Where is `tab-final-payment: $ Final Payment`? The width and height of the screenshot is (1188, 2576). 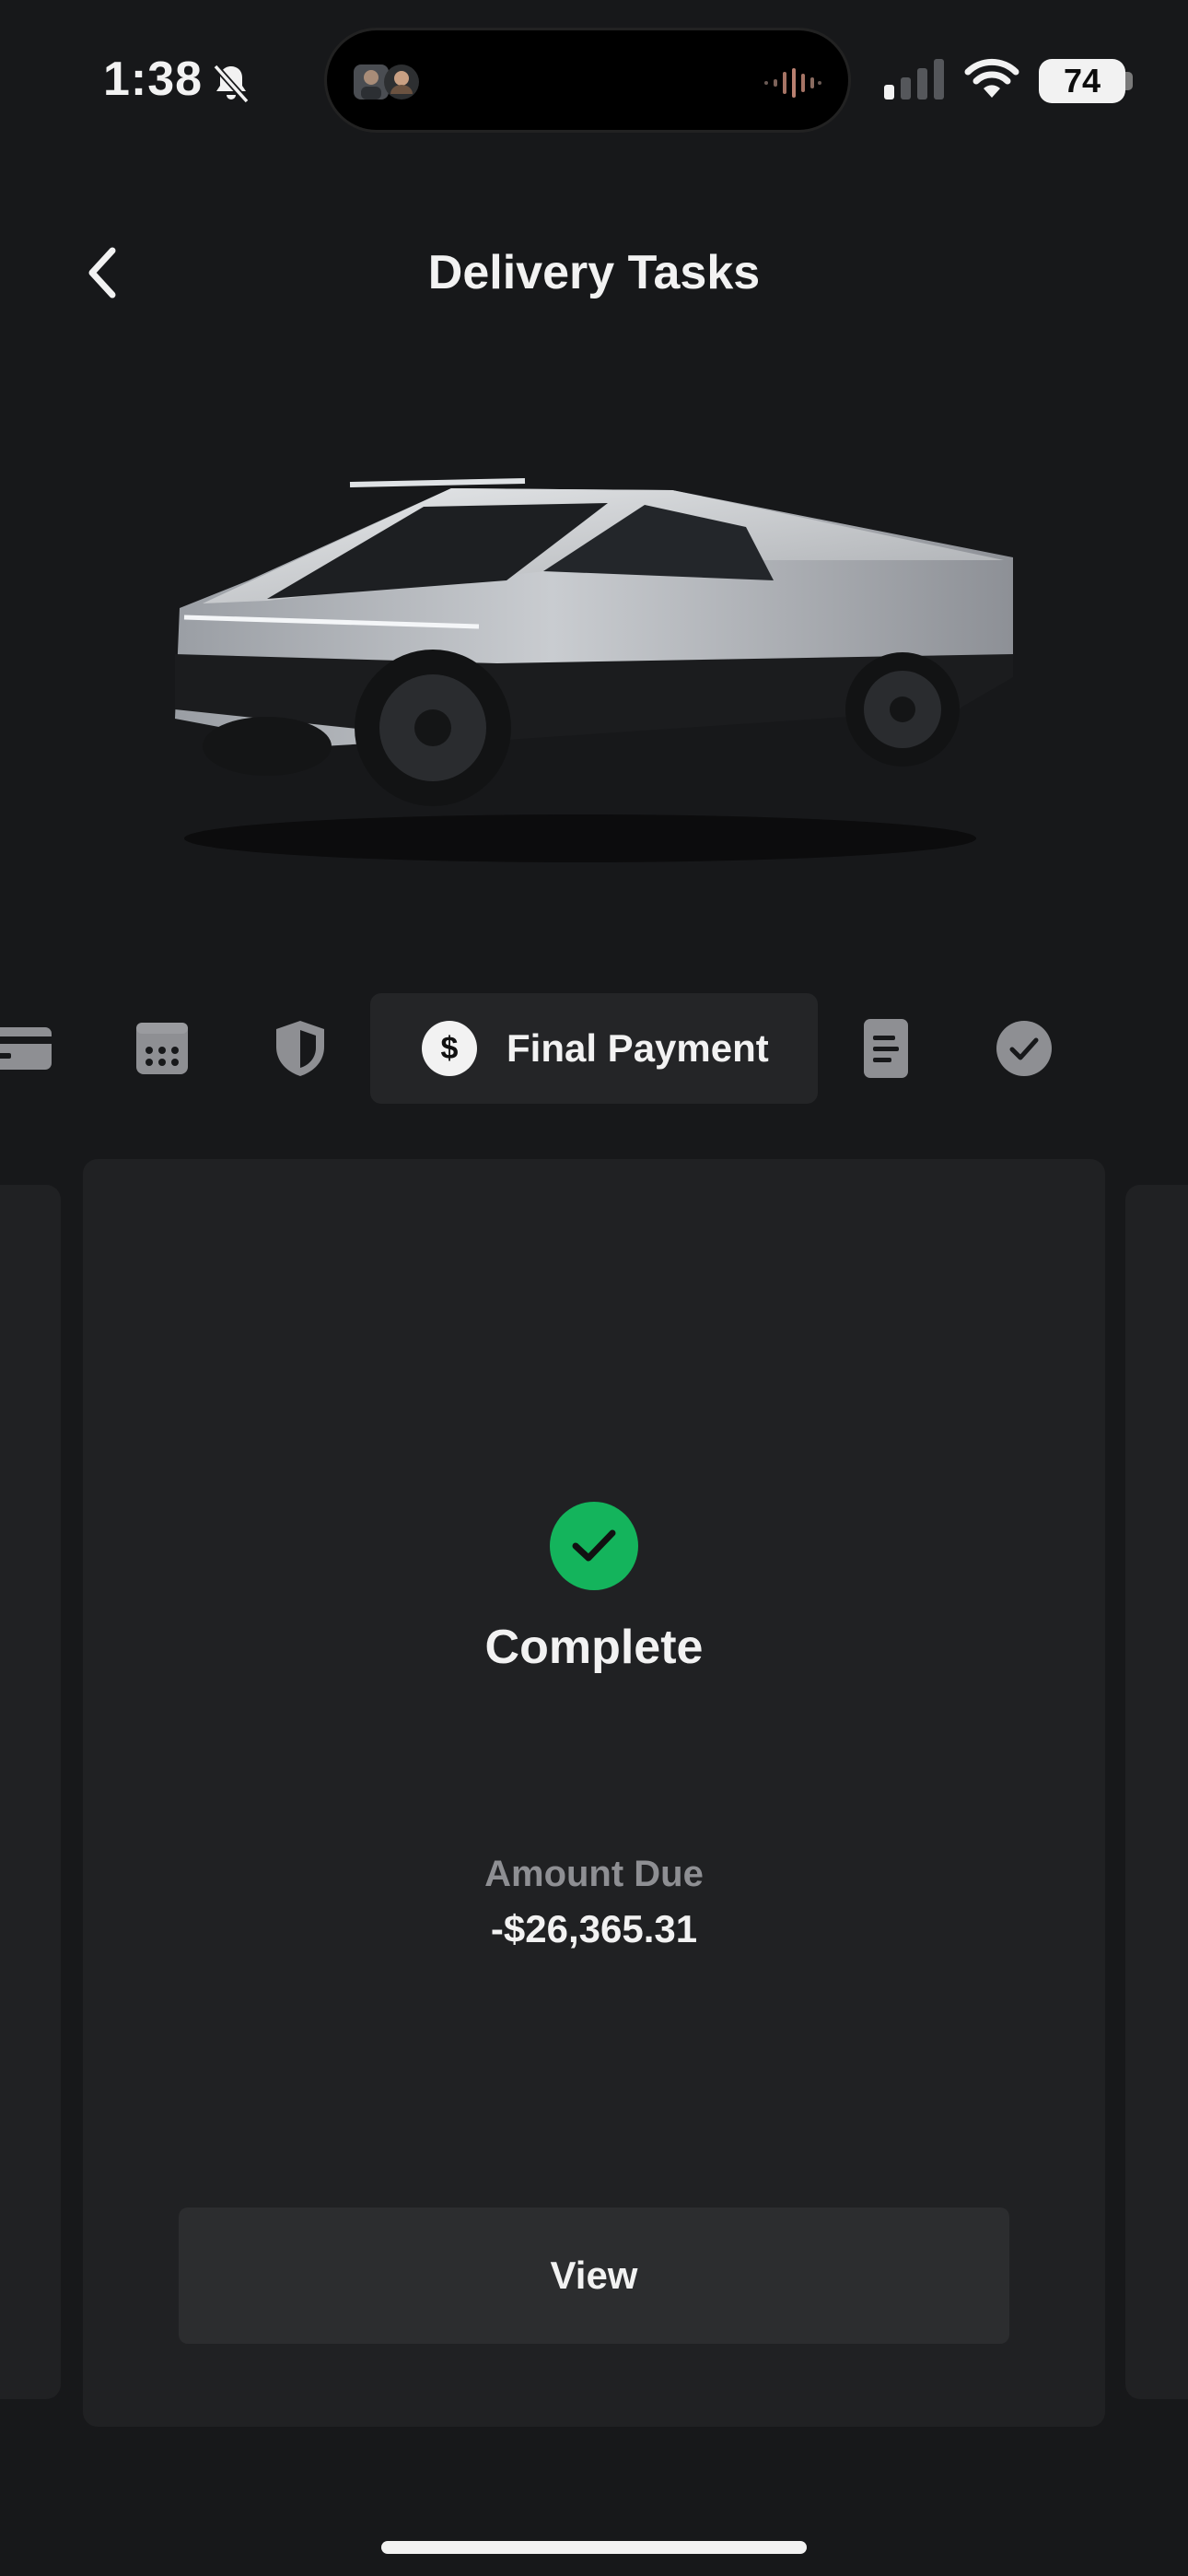
tab-final-payment: $ Final Payment is located at coordinates (594, 1048).